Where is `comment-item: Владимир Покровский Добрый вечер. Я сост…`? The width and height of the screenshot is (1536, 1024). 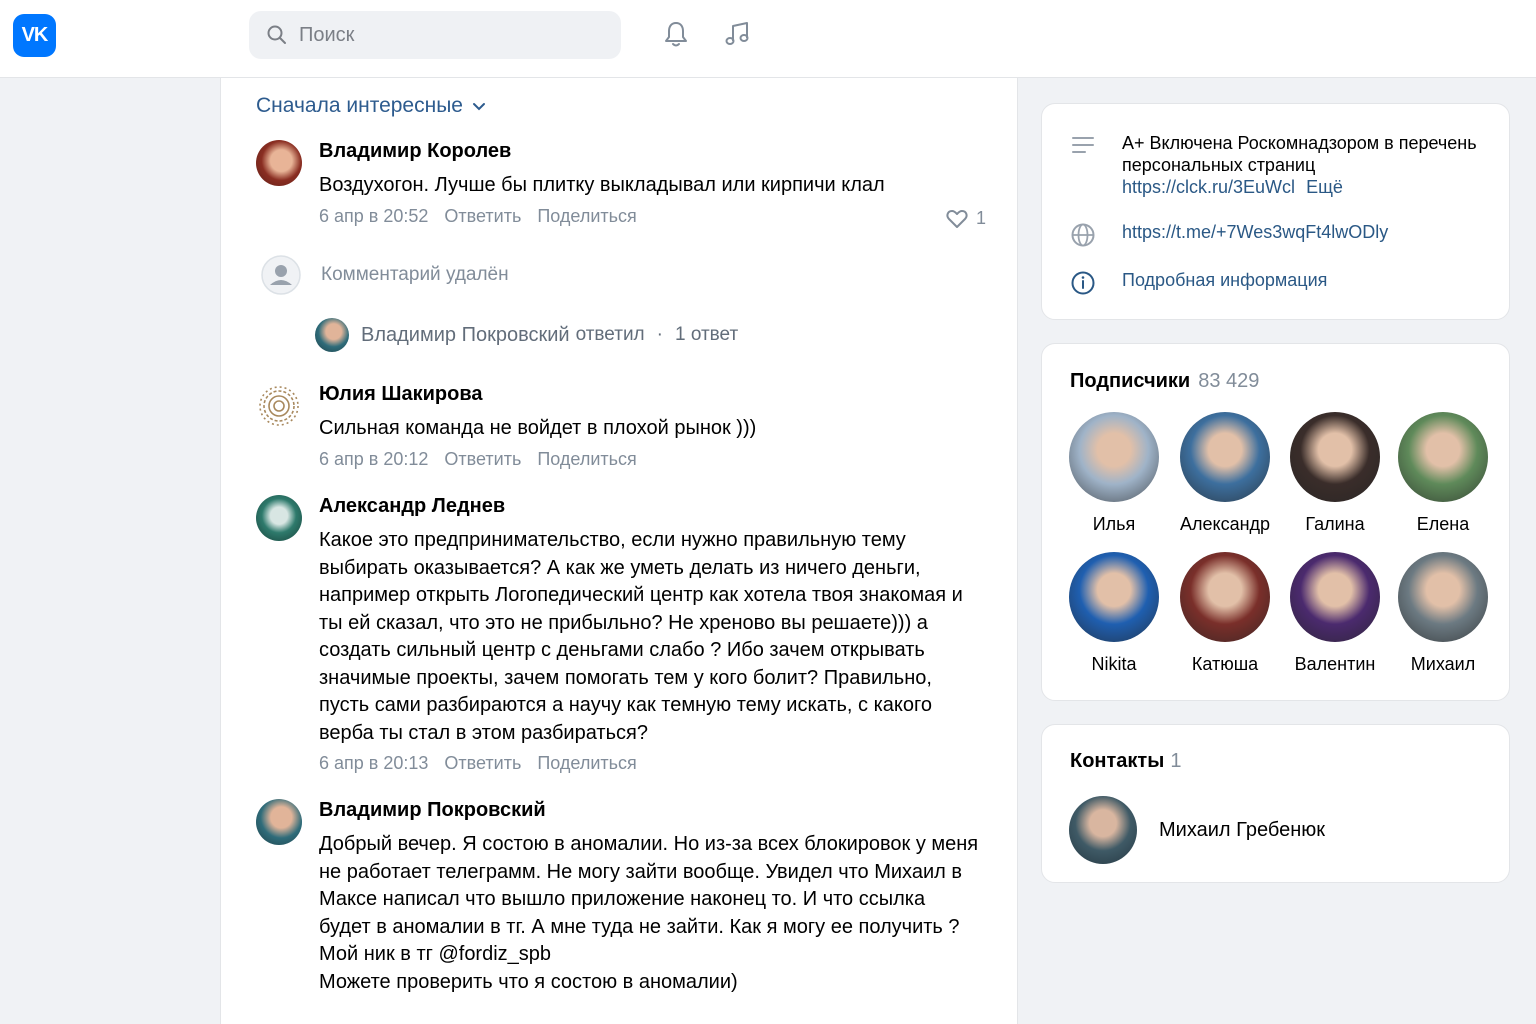 comment-item: Владимир Покровский Добрый вечер. Я сост… is located at coordinates (621, 897).